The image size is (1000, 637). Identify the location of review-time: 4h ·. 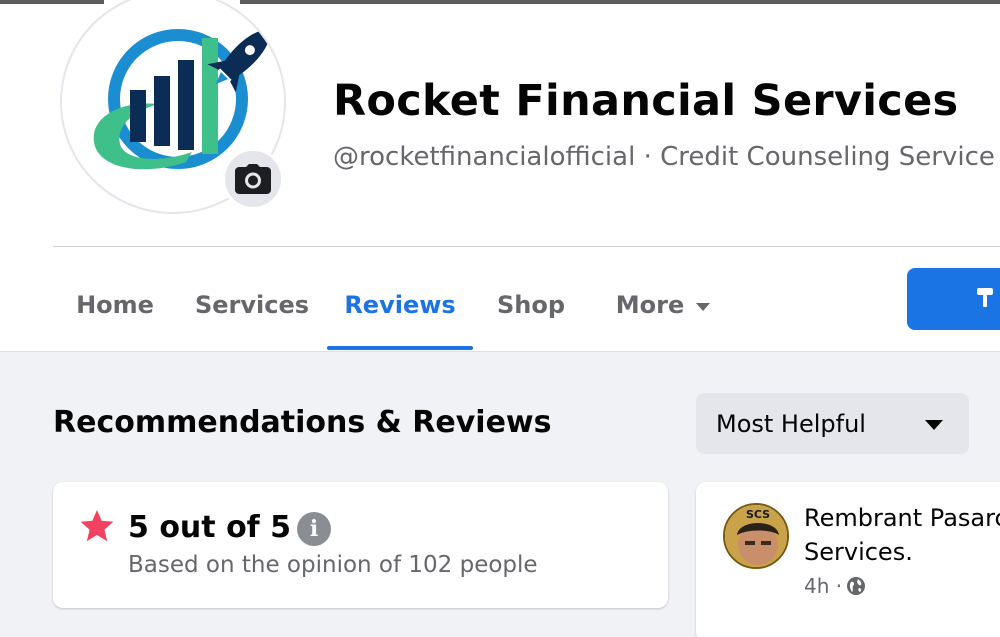
(823, 586).